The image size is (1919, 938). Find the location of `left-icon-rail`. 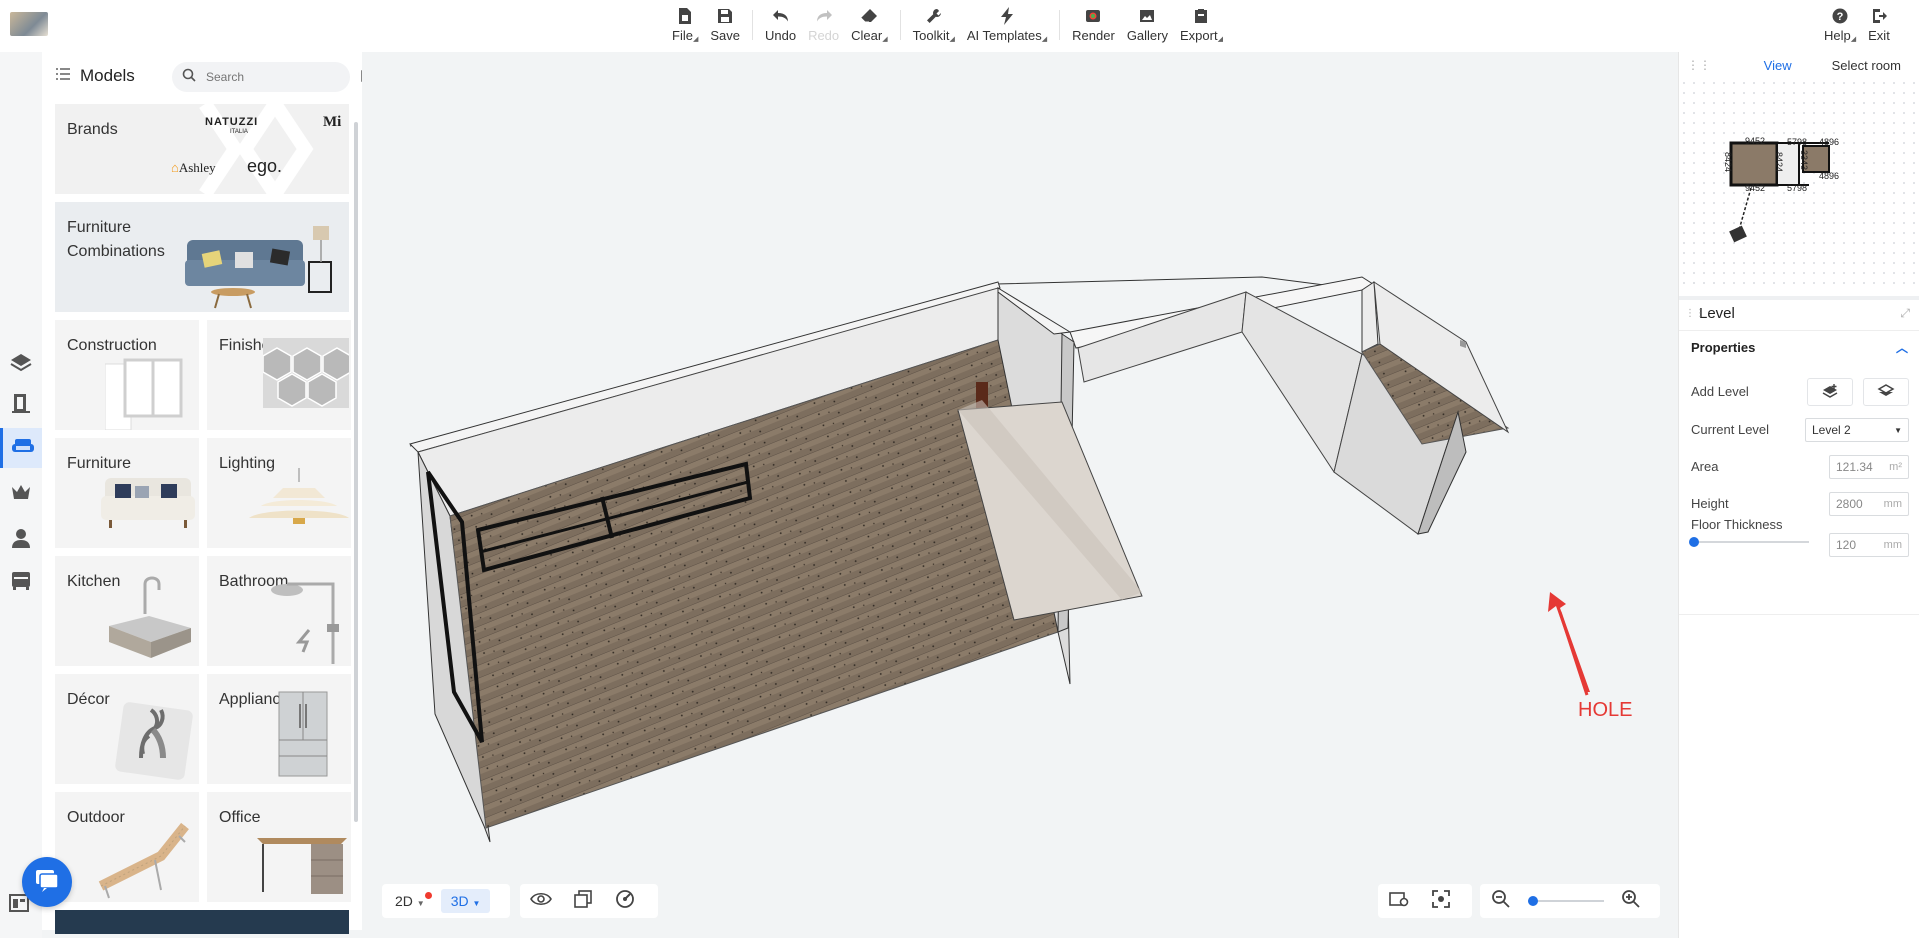

left-icon-rail is located at coordinates (21, 495).